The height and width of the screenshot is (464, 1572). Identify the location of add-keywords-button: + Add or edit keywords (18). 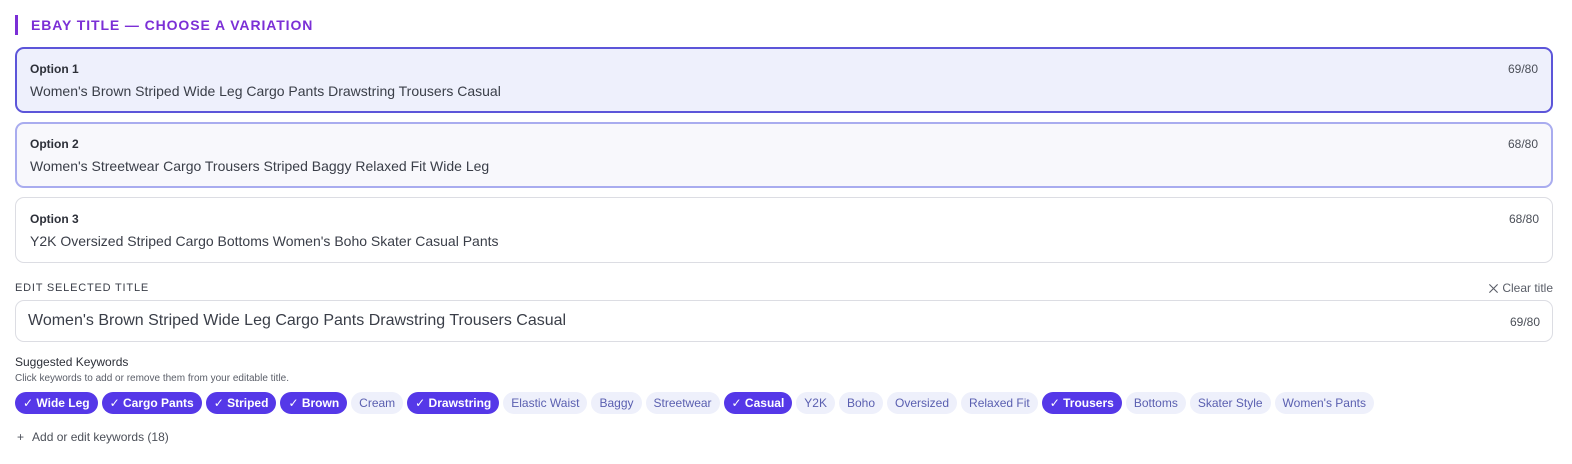
(93, 437).